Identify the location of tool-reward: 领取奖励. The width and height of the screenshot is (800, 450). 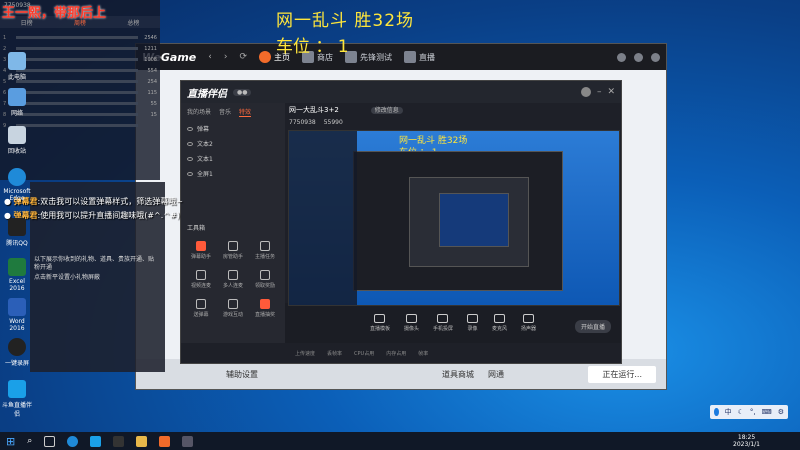
(265, 279).